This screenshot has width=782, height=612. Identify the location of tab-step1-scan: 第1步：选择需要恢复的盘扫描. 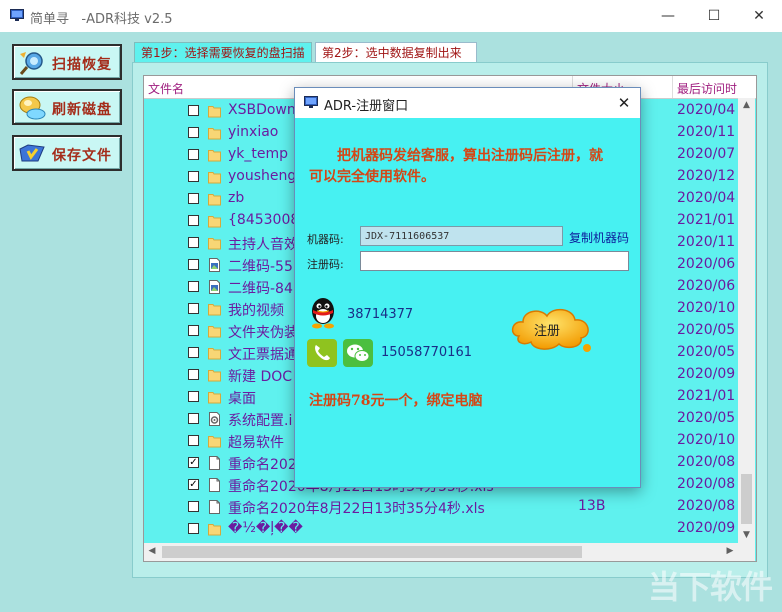
(223, 52).